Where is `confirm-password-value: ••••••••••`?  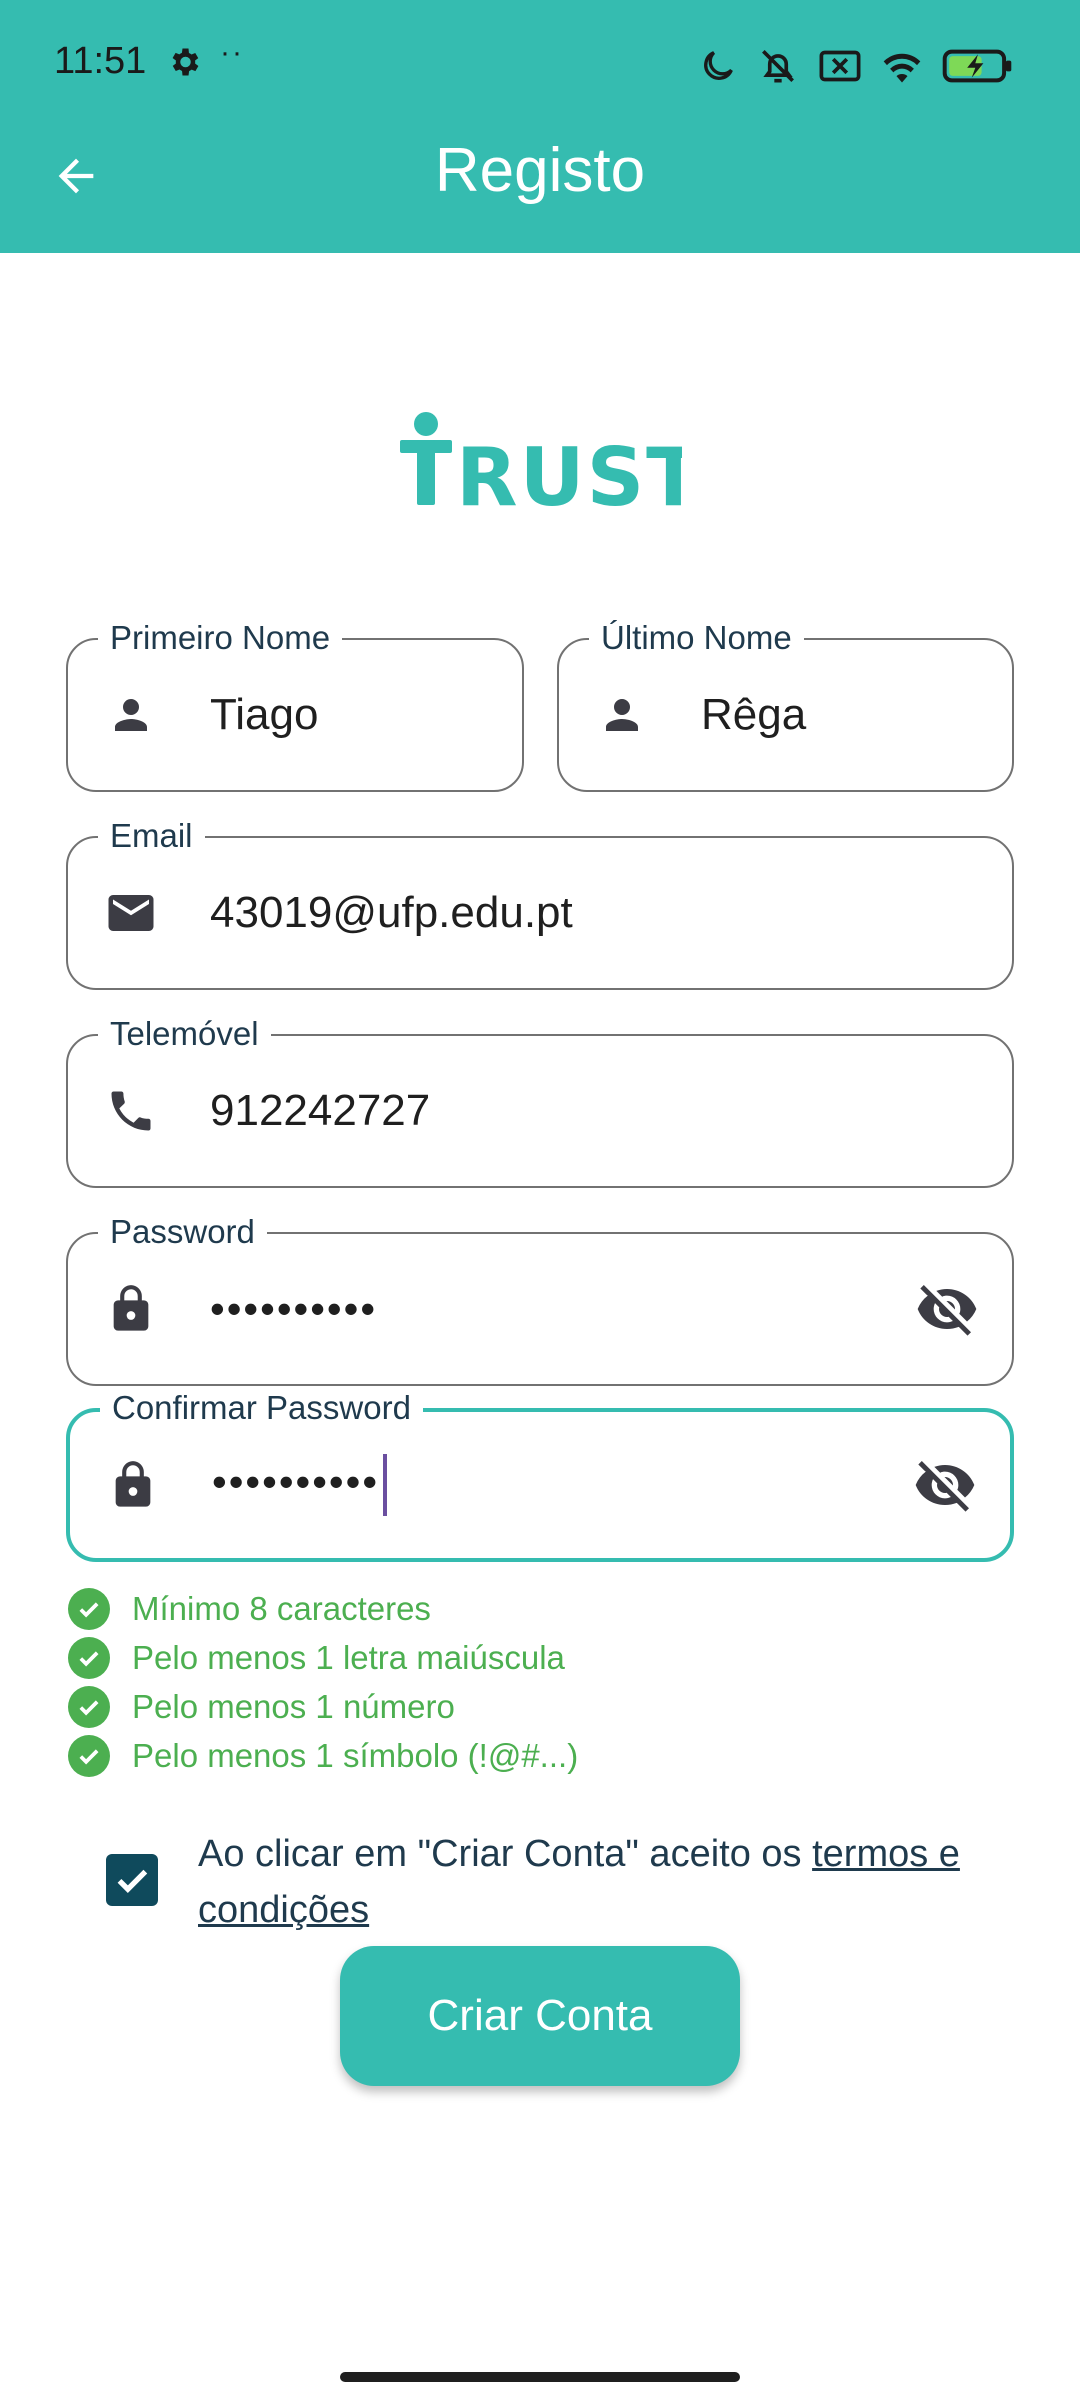 confirm-password-value: •••••••••• is located at coordinates (296, 1482).